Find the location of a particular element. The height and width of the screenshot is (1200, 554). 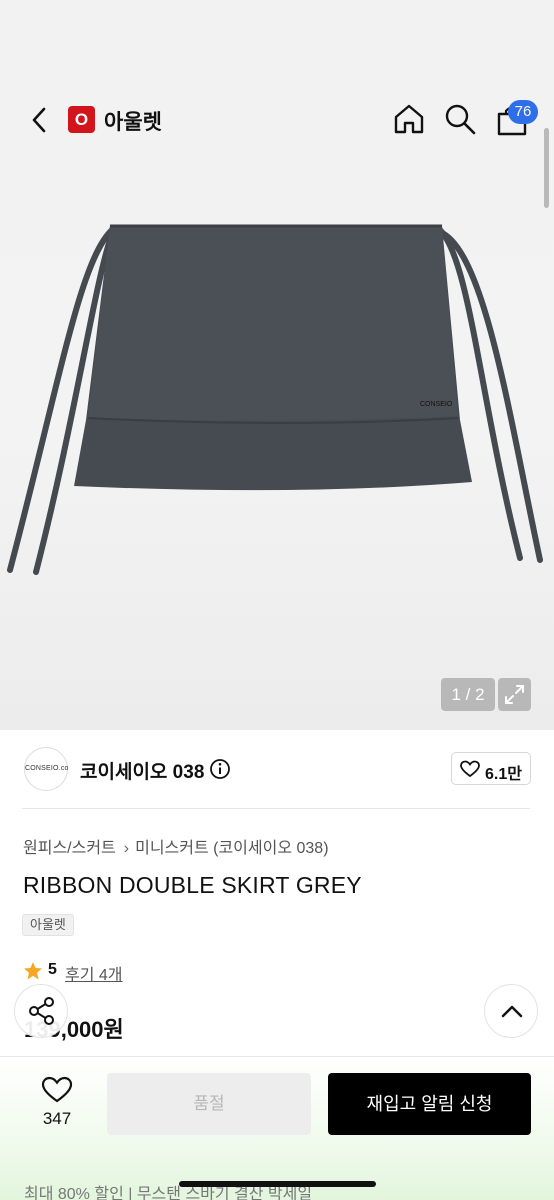

back-arrow-icon is located at coordinates (39, 120).